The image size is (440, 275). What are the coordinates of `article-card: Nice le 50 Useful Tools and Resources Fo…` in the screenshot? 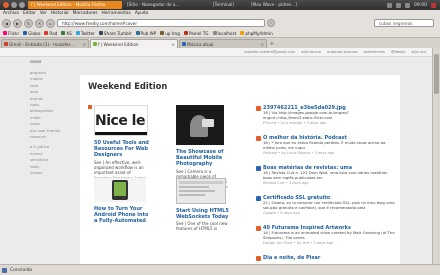 It's located at (119, 144).